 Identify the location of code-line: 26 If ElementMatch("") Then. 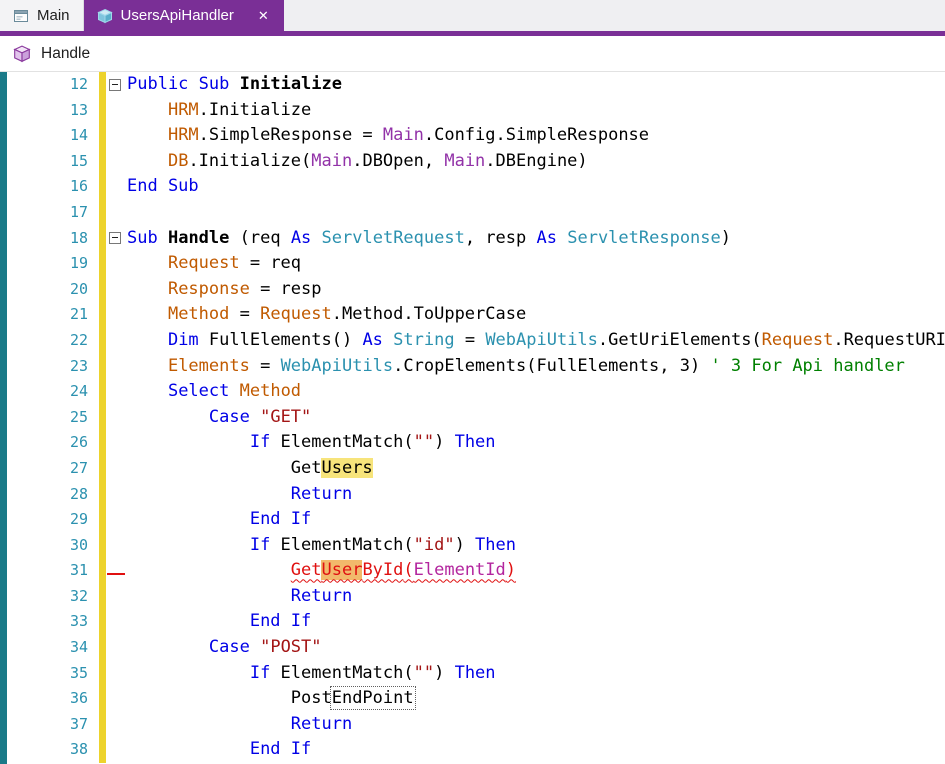
(472, 443).